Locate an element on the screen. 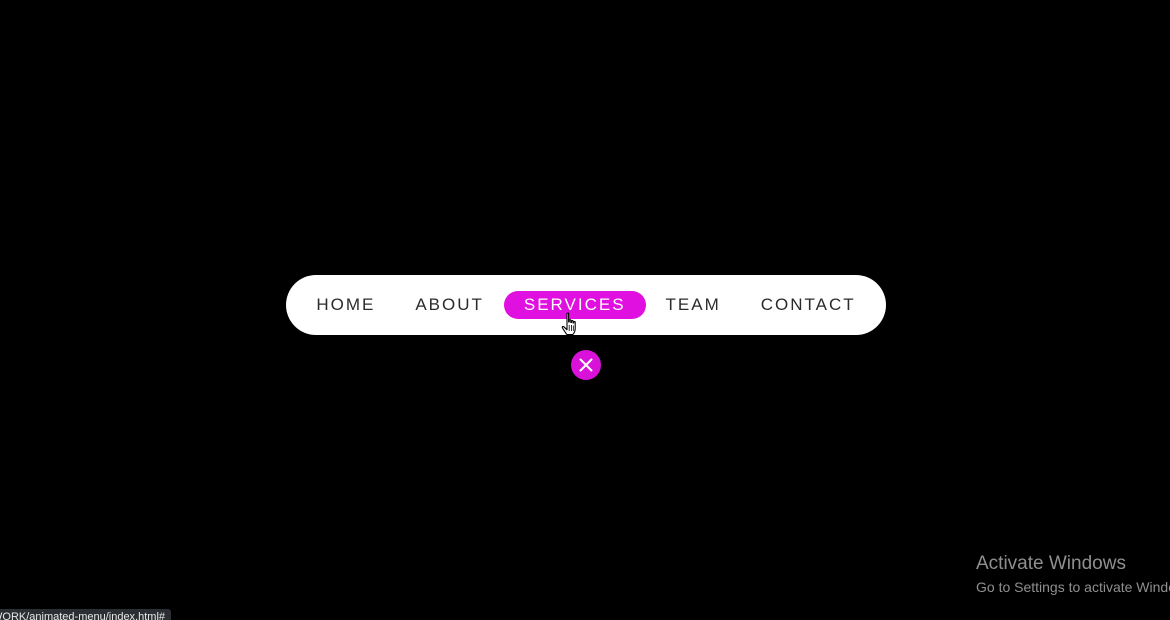  hand-pointer-icon is located at coordinates (568, 324).